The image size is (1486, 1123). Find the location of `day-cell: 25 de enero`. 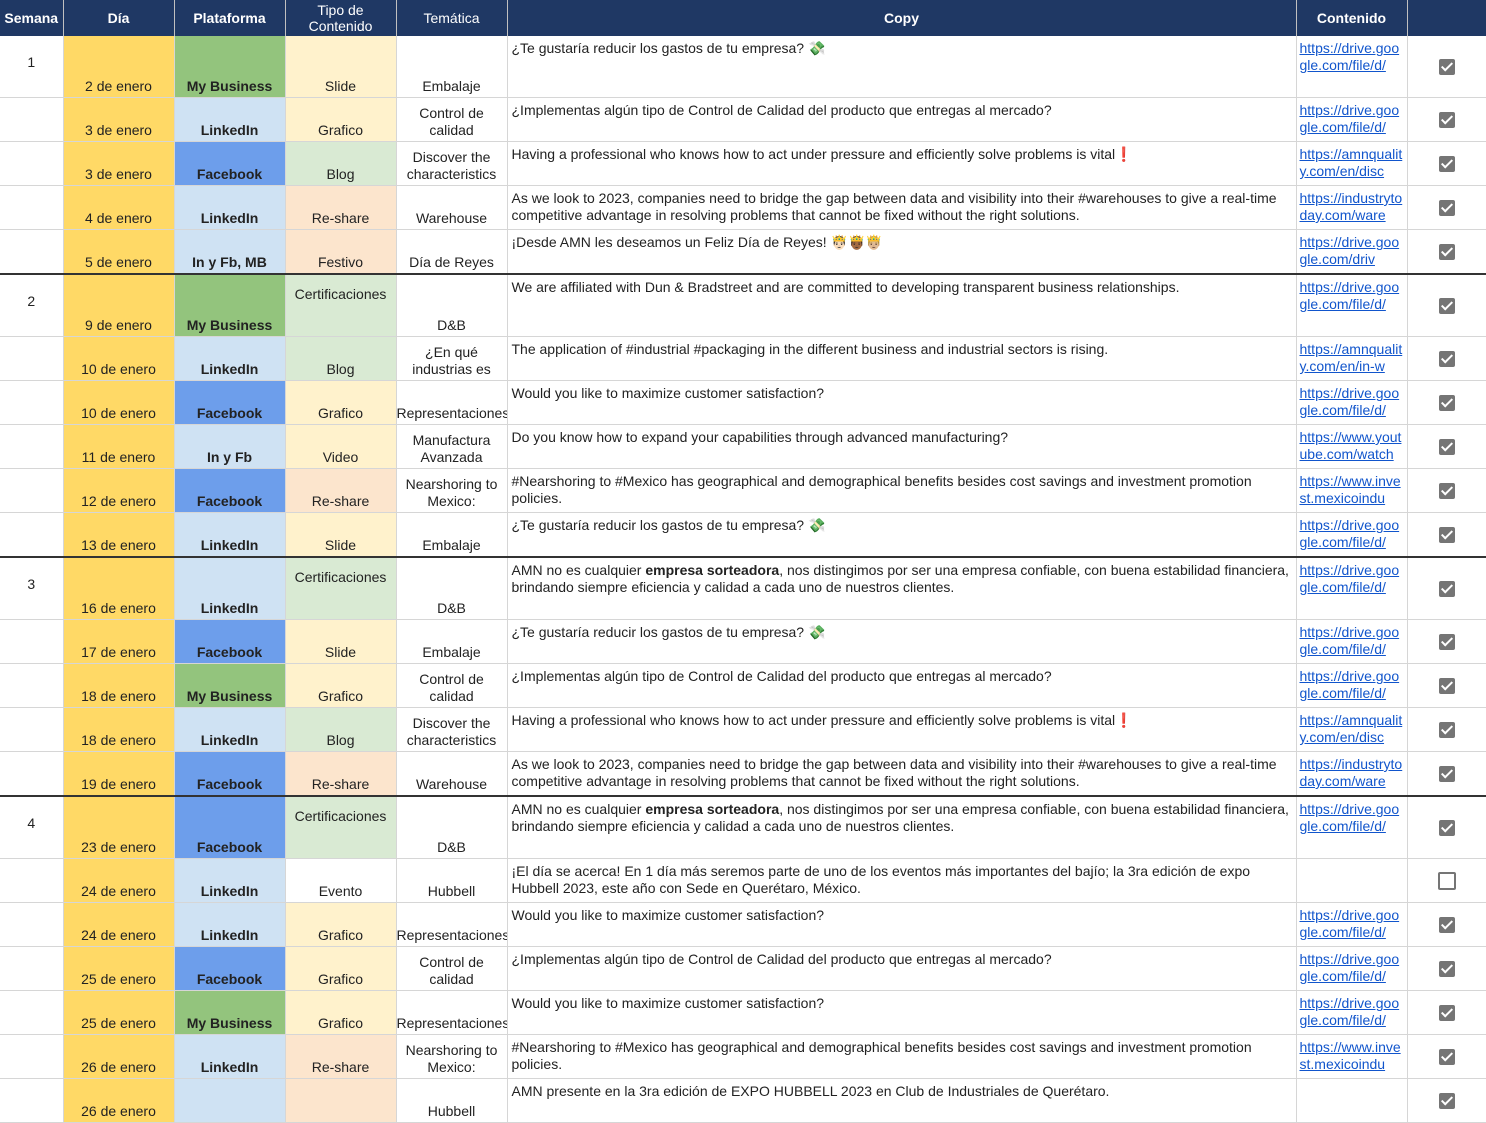

day-cell: 25 de enero is located at coordinates (119, 968).